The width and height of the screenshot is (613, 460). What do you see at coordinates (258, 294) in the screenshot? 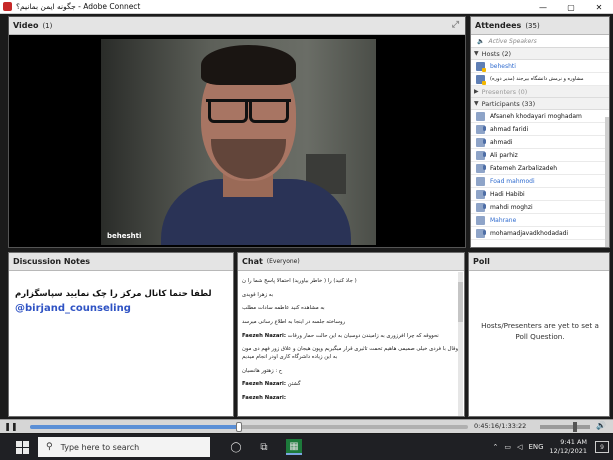
I see `chat-message: به زهرا قویدی` at bounding box center [258, 294].